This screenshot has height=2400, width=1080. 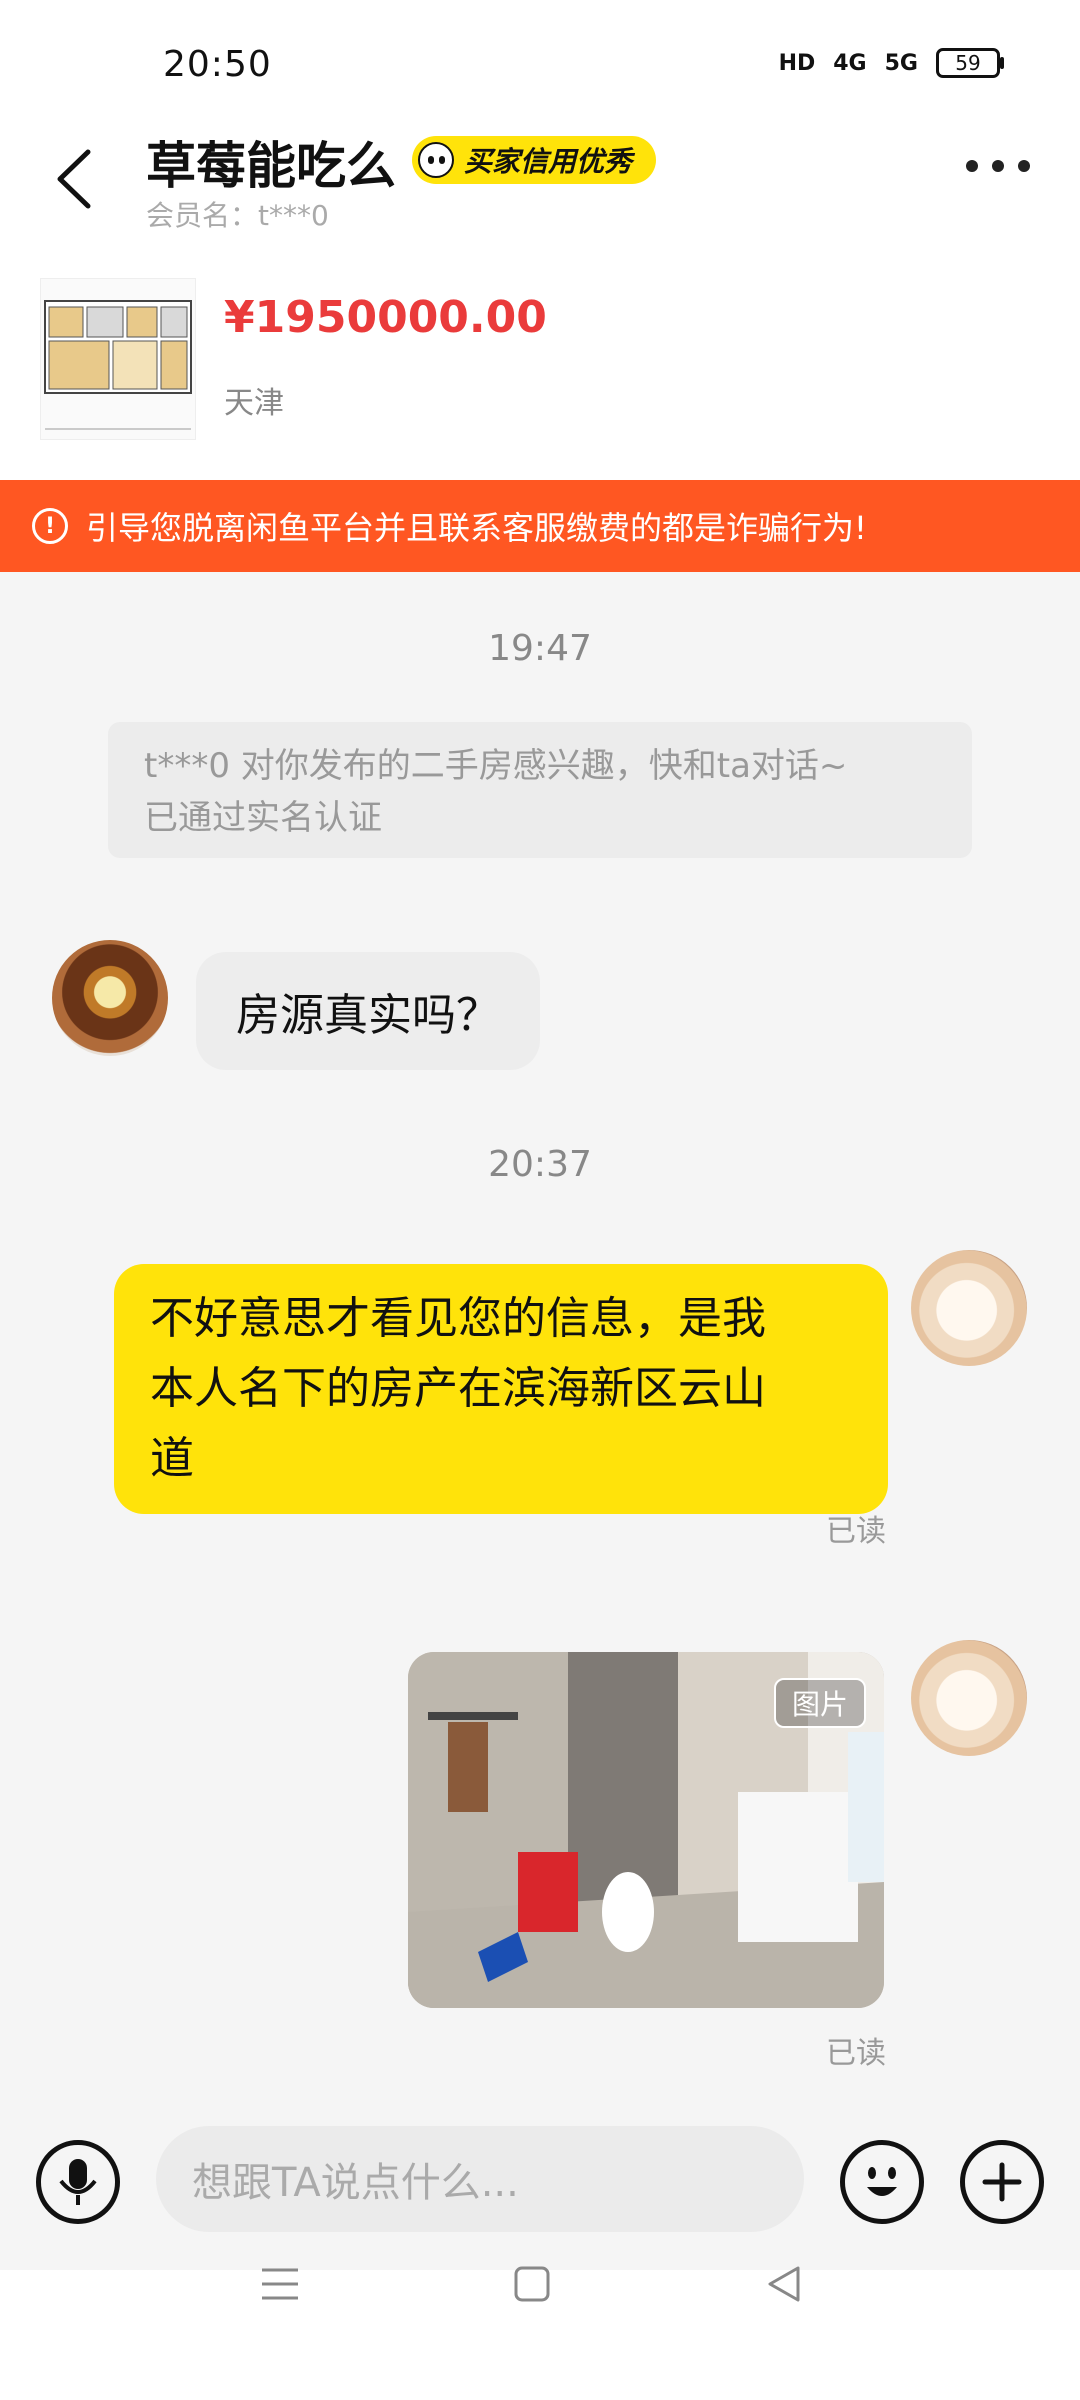 What do you see at coordinates (280, 2284) in the screenshot?
I see `menu-icon` at bounding box center [280, 2284].